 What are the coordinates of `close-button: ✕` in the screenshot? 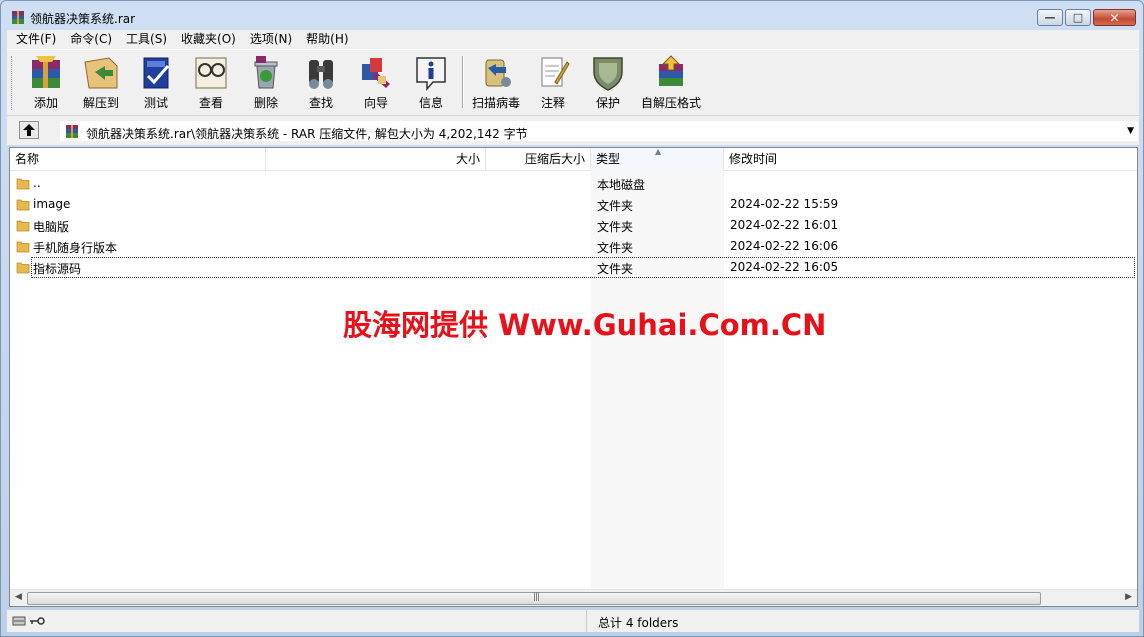 It's located at (1114, 17).